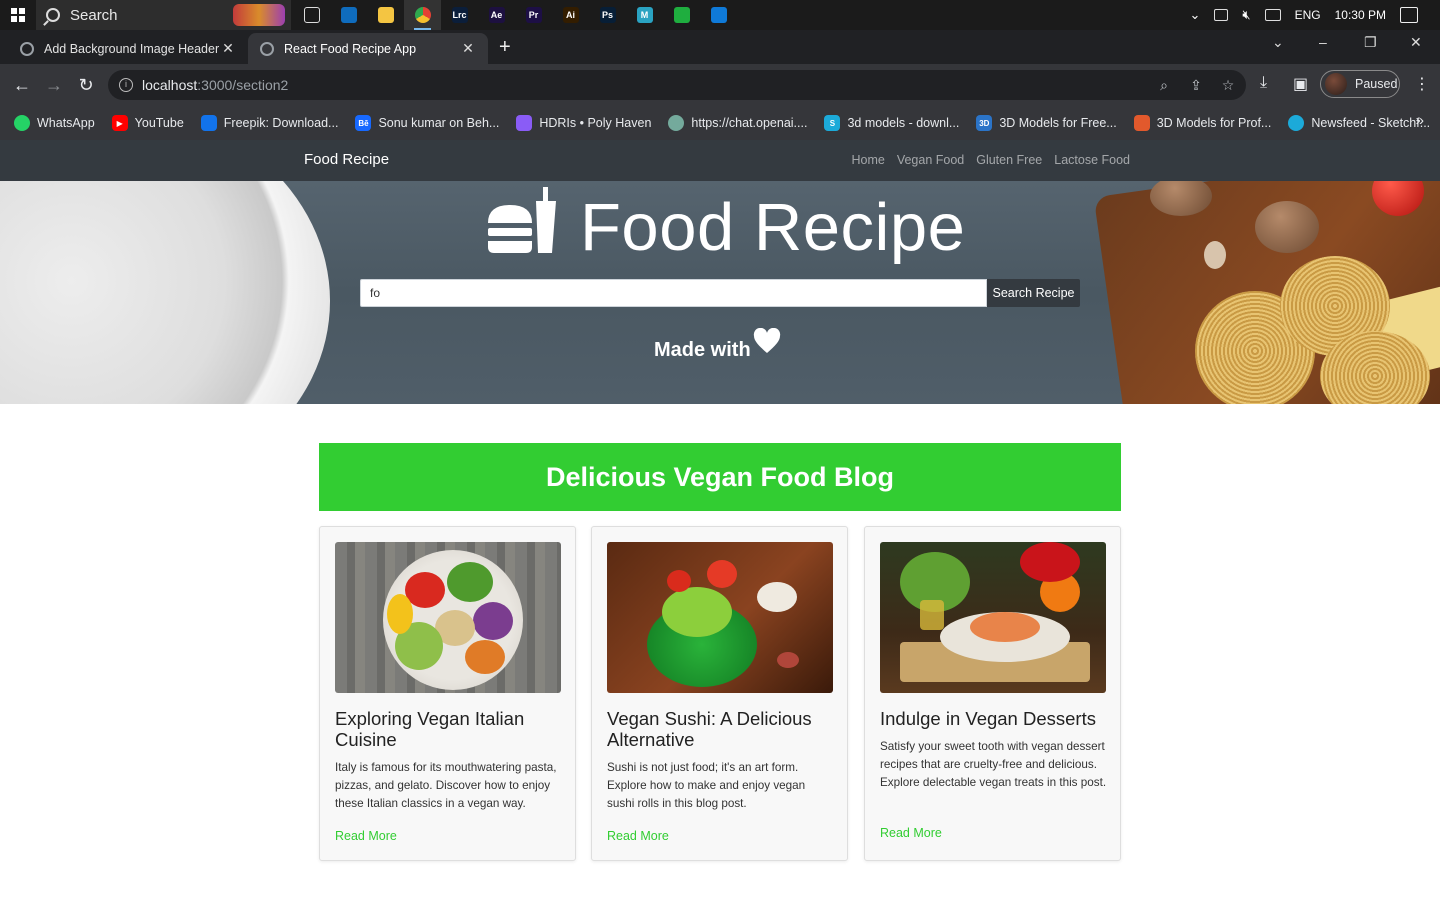 Image resolution: width=1440 pixels, height=900 pixels. Describe the element at coordinates (1195, 15) in the screenshot. I see `chevron-up-icon: ⌄` at that location.